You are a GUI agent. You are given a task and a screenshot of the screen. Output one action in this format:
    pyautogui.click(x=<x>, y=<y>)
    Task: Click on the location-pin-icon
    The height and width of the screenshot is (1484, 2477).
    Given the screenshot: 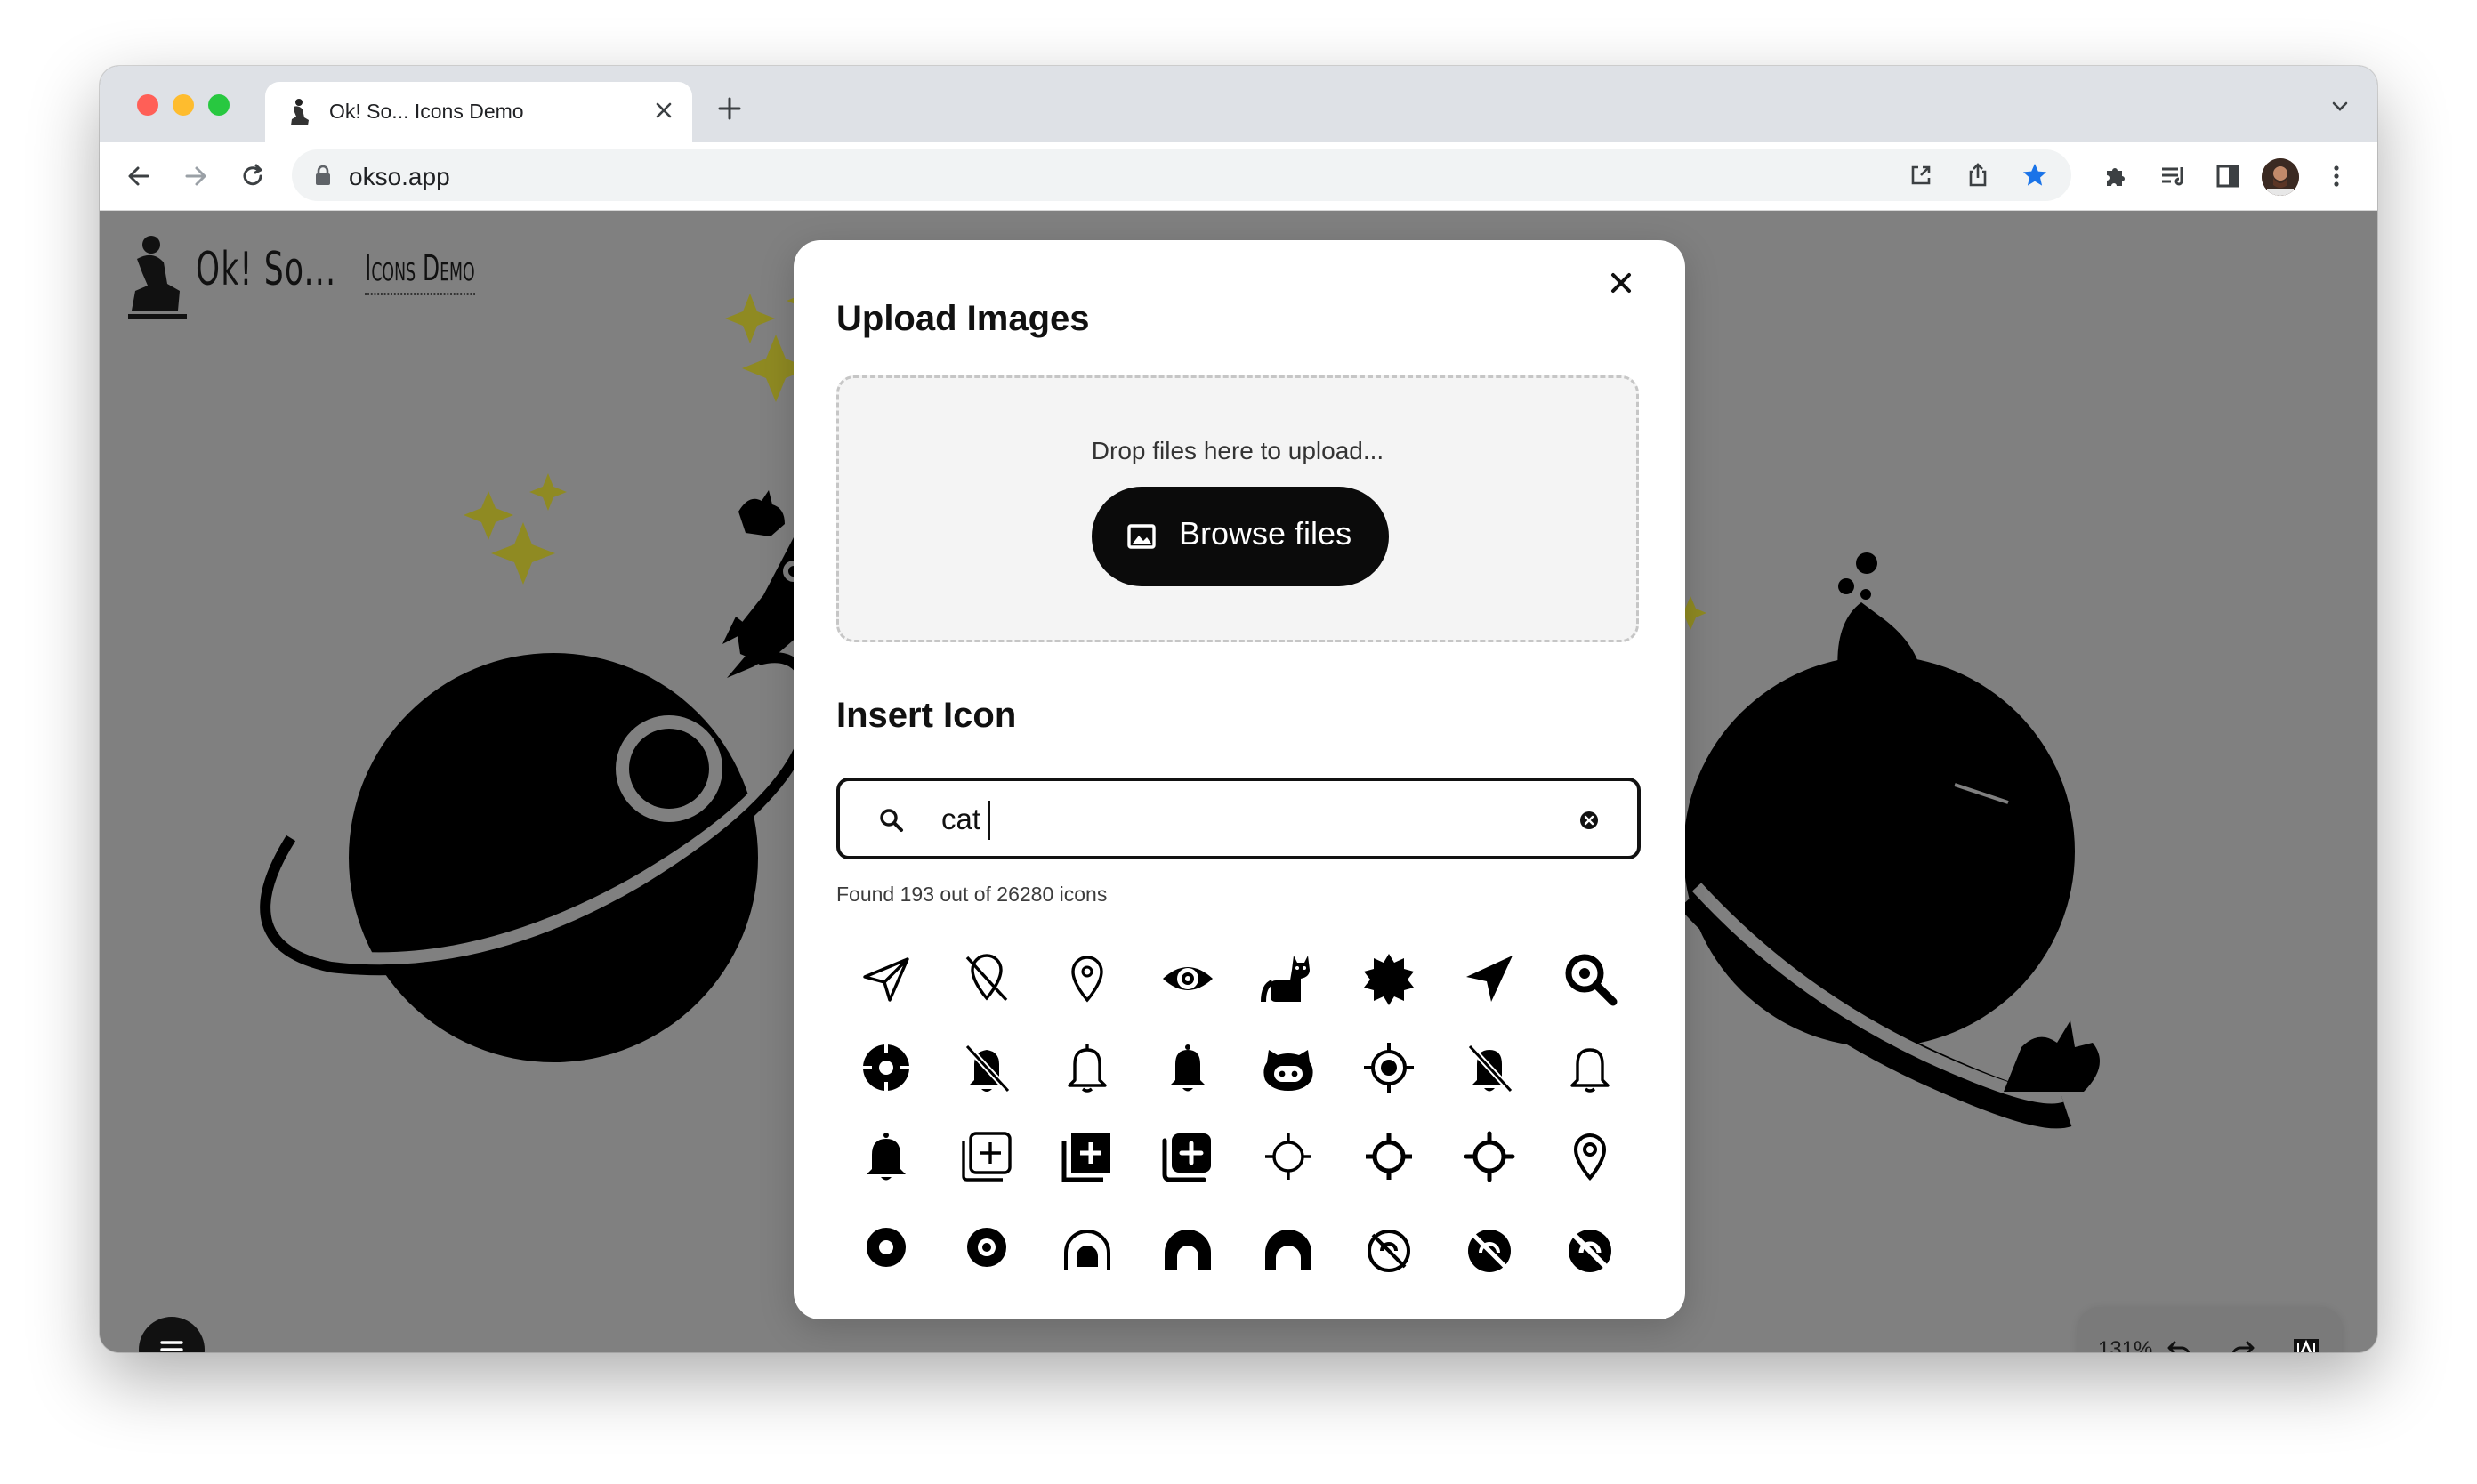 What is the action you would take?
    pyautogui.click(x=1590, y=1157)
    